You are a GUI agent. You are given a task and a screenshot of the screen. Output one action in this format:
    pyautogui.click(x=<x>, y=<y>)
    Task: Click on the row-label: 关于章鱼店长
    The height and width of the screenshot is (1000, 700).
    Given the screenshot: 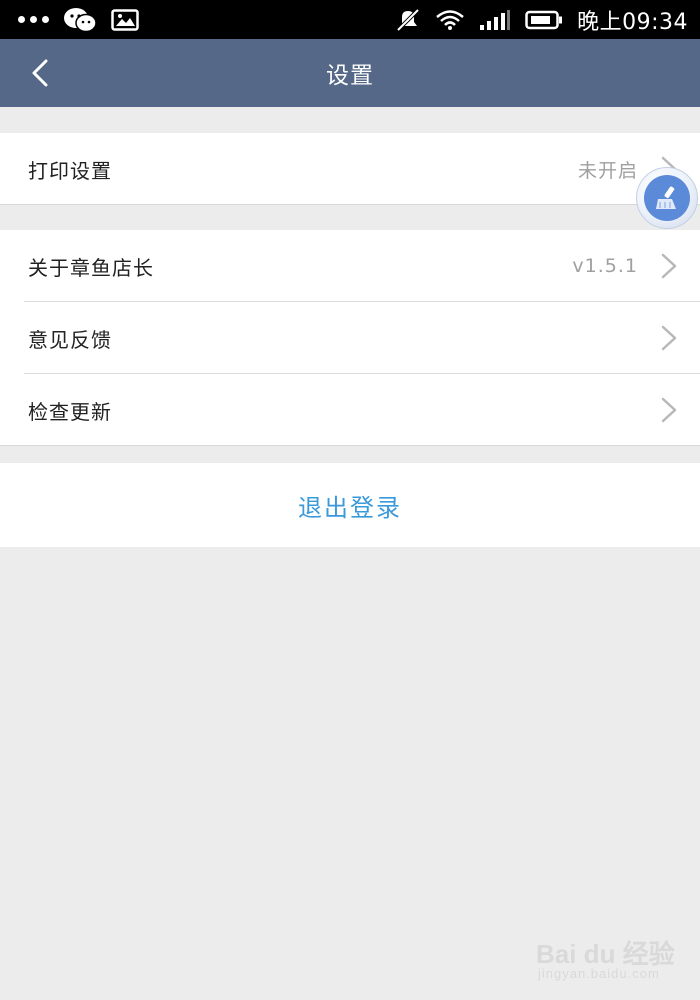 What is the action you would take?
    pyautogui.click(x=91, y=267)
    